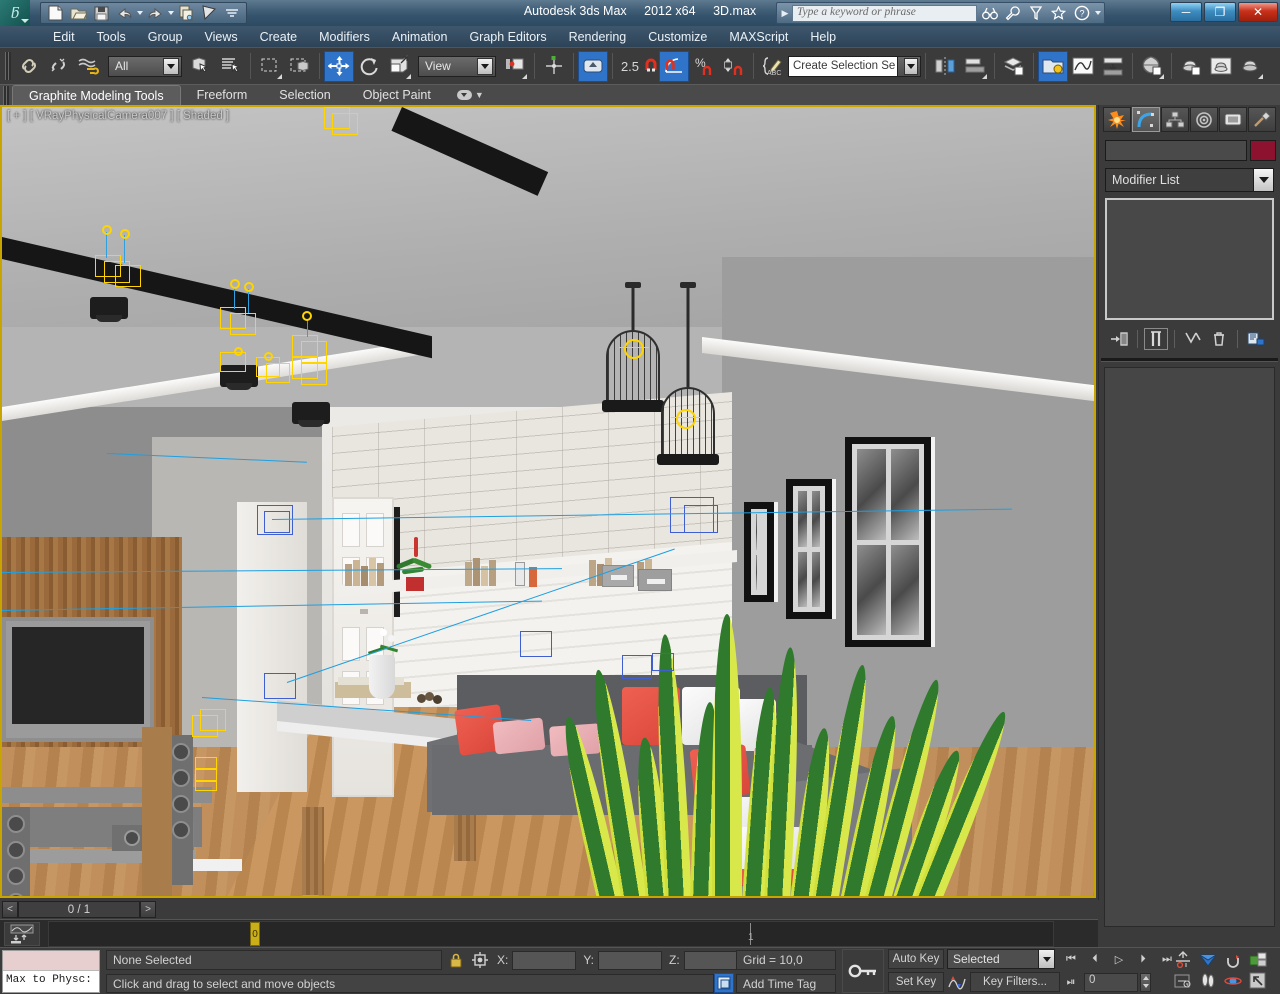 The height and width of the screenshot is (994, 1280). Describe the element at coordinates (1207, 959) in the screenshot. I see `zoom-extents-all-icon` at that location.